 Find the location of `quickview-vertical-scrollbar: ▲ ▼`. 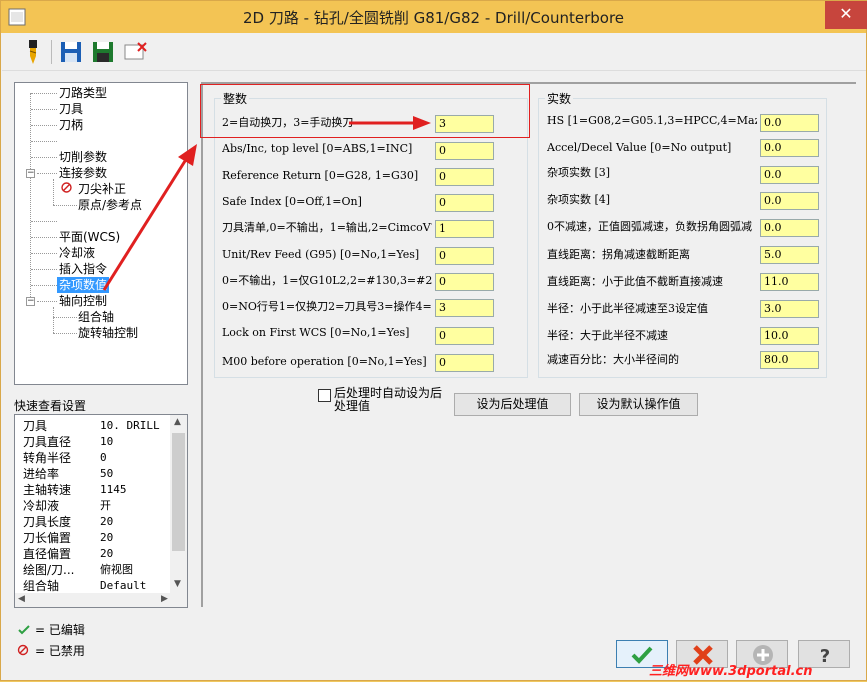

quickview-vertical-scrollbar: ▲ ▼ is located at coordinates (178, 504).